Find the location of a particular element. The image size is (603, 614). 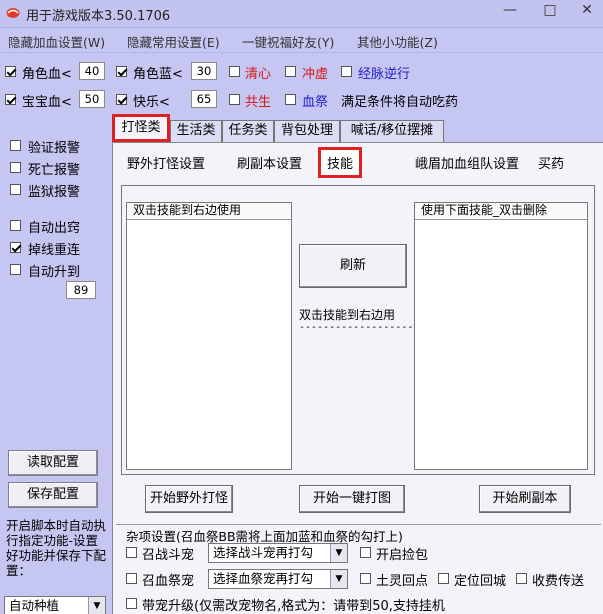

refresh-button: 刷新 is located at coordinates (353, 266).